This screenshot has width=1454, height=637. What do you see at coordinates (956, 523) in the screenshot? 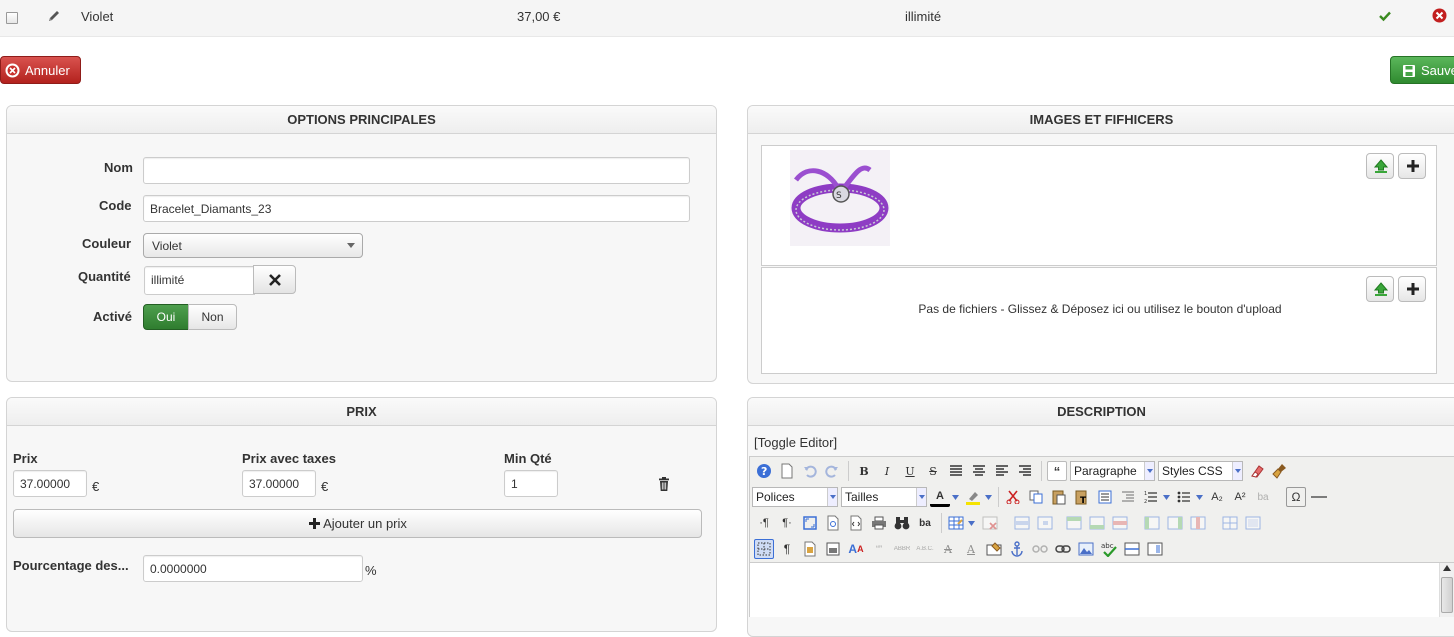
I see `insert-table-icon` at bounding box center [956, 523].